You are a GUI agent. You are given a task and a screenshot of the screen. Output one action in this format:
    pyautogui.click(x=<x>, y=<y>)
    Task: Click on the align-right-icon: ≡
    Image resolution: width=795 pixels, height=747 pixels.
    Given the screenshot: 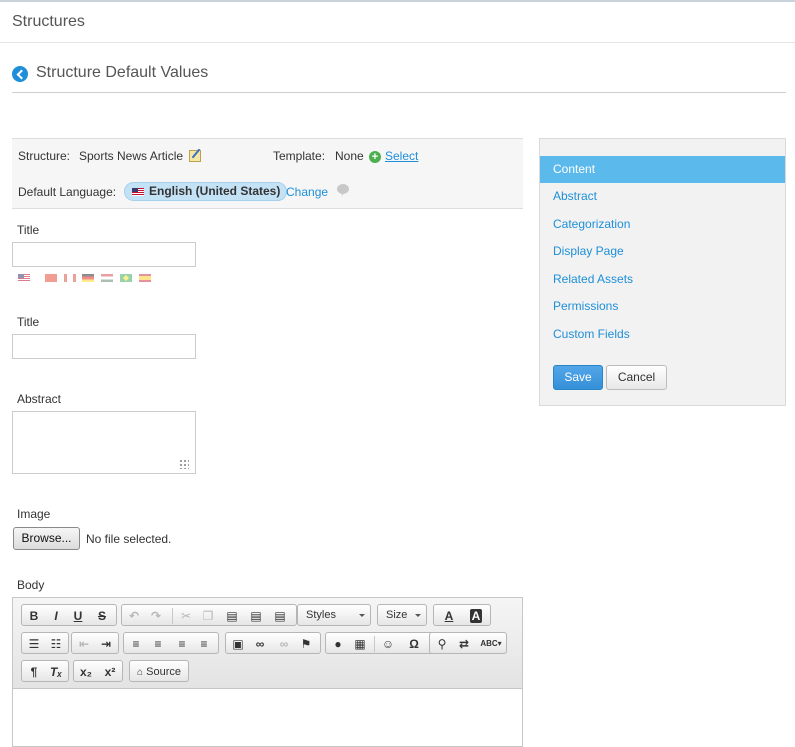 What is the action you would take?
    pyautogui.click(x=182, y=644)
    